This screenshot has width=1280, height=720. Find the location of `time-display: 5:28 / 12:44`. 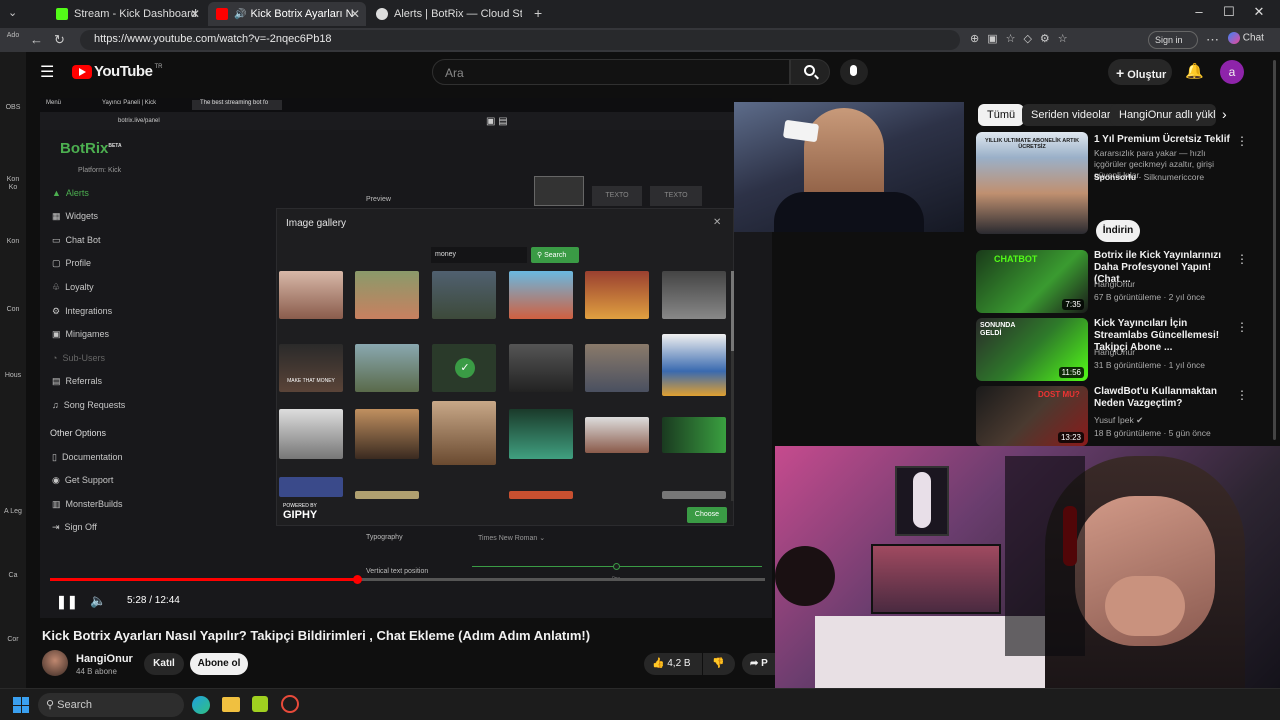

time-display: 5:28 / 12:44 is located at coordinates (153, 600).